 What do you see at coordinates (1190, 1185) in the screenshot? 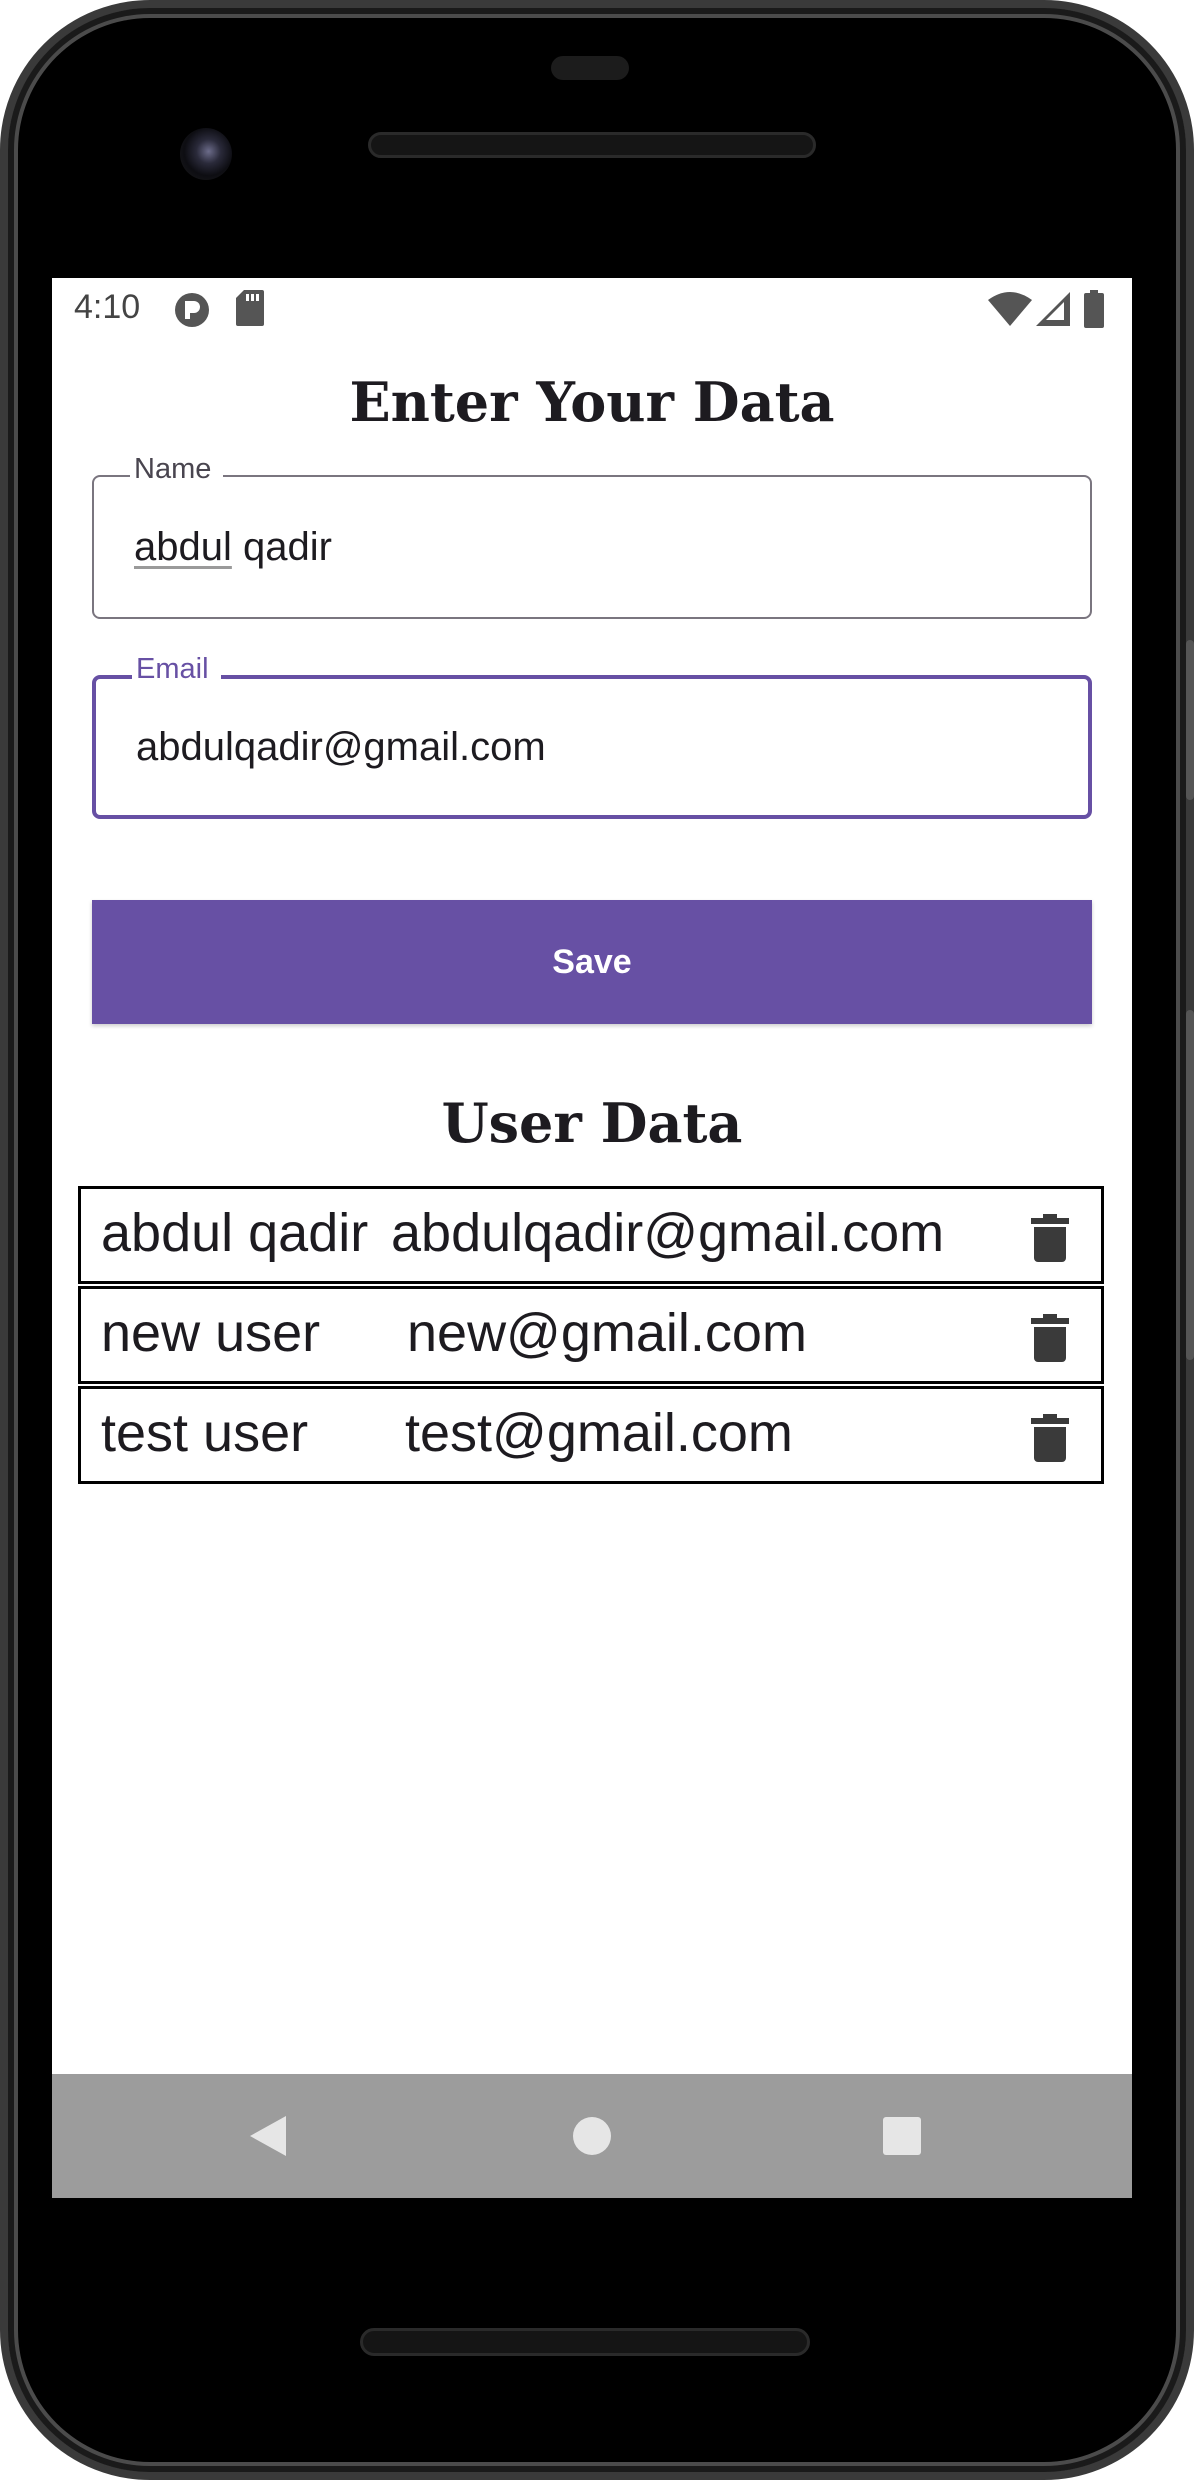
I see `volume-button` at bounding box center [1190, 1185].